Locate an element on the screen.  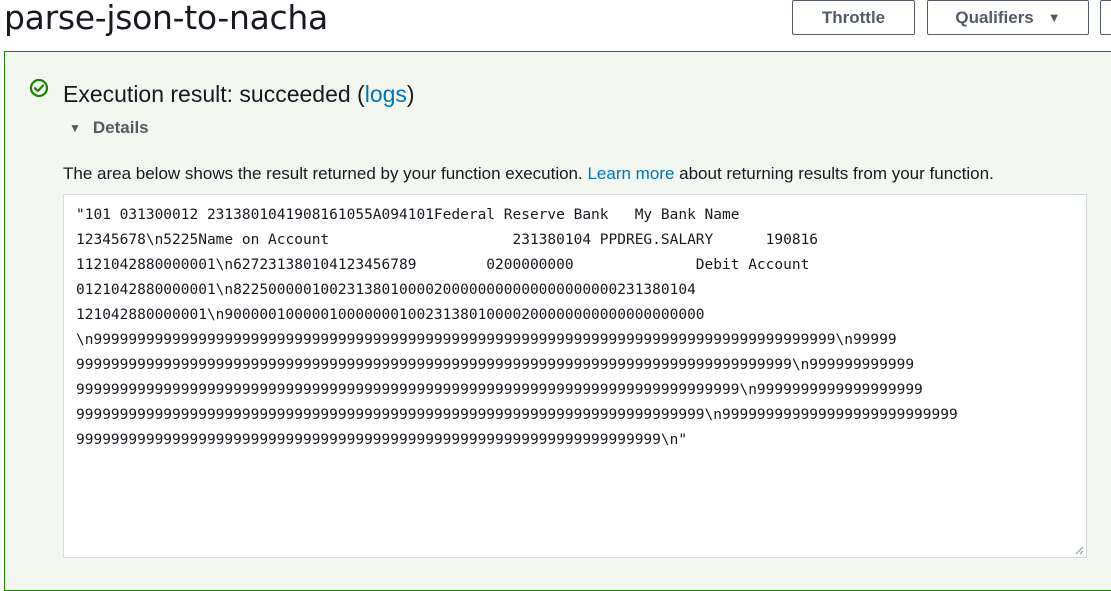
status-text: Execution result: succeeded ( is located at coordinates (214, 94).